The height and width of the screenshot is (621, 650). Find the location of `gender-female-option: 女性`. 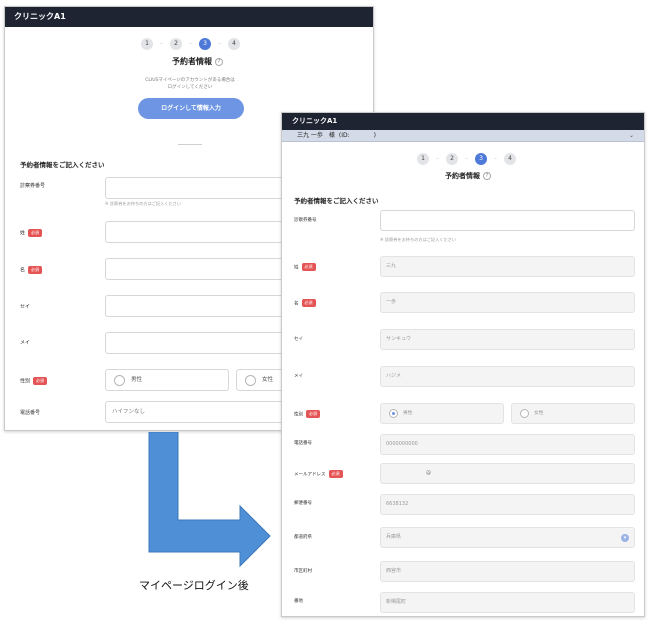

gender-female-option: 女性 is located at coordinates (573, 413).